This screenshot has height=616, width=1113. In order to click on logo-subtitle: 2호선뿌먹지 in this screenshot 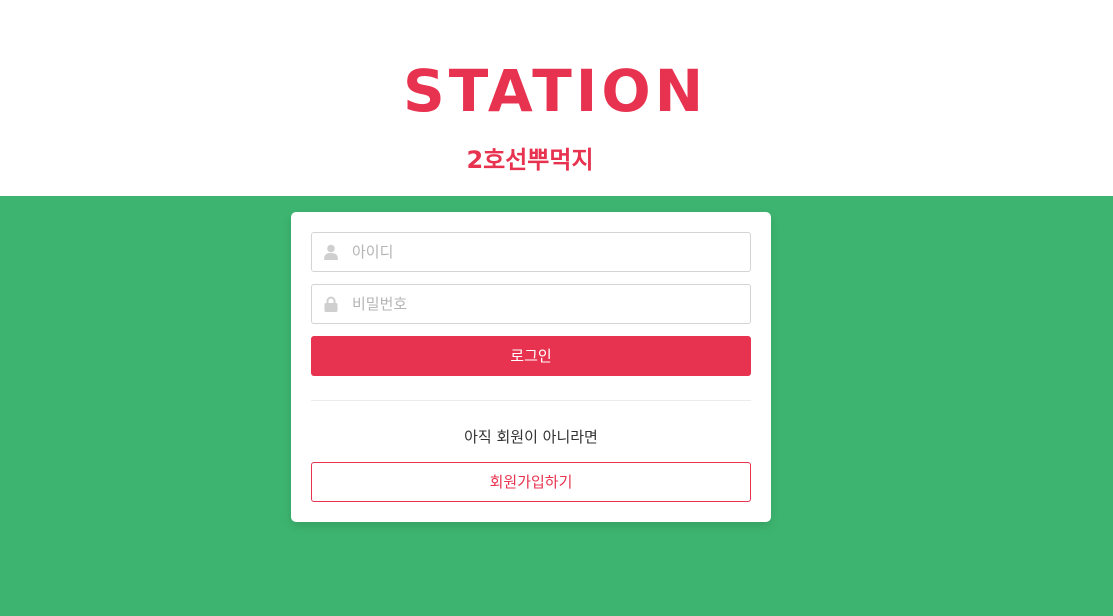, I will do `click(530, 160)`.